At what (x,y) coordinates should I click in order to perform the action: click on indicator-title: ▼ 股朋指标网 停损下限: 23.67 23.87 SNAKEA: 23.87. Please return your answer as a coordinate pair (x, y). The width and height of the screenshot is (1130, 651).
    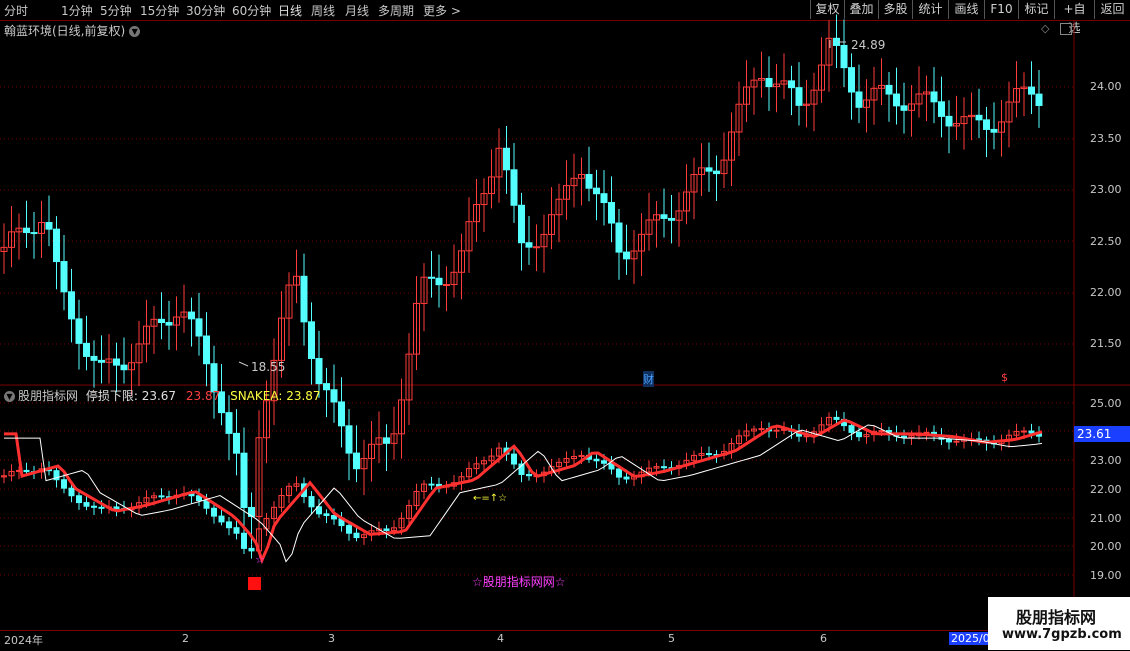
    Looking at the image, I should click on (162, 395).